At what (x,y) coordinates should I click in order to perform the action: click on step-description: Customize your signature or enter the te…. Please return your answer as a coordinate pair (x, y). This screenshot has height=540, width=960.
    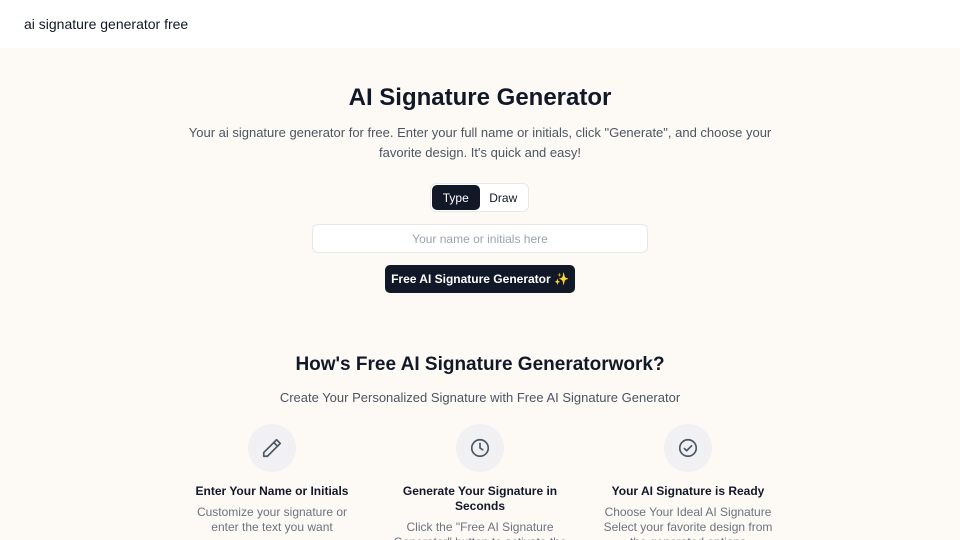
    Looking at the image, I should click on (272, 519).